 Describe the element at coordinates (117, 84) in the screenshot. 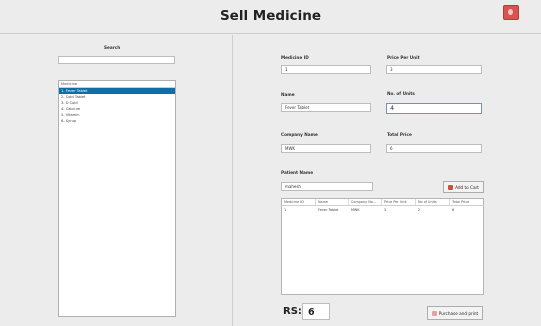

I see `list-header: Medicine` at that location.